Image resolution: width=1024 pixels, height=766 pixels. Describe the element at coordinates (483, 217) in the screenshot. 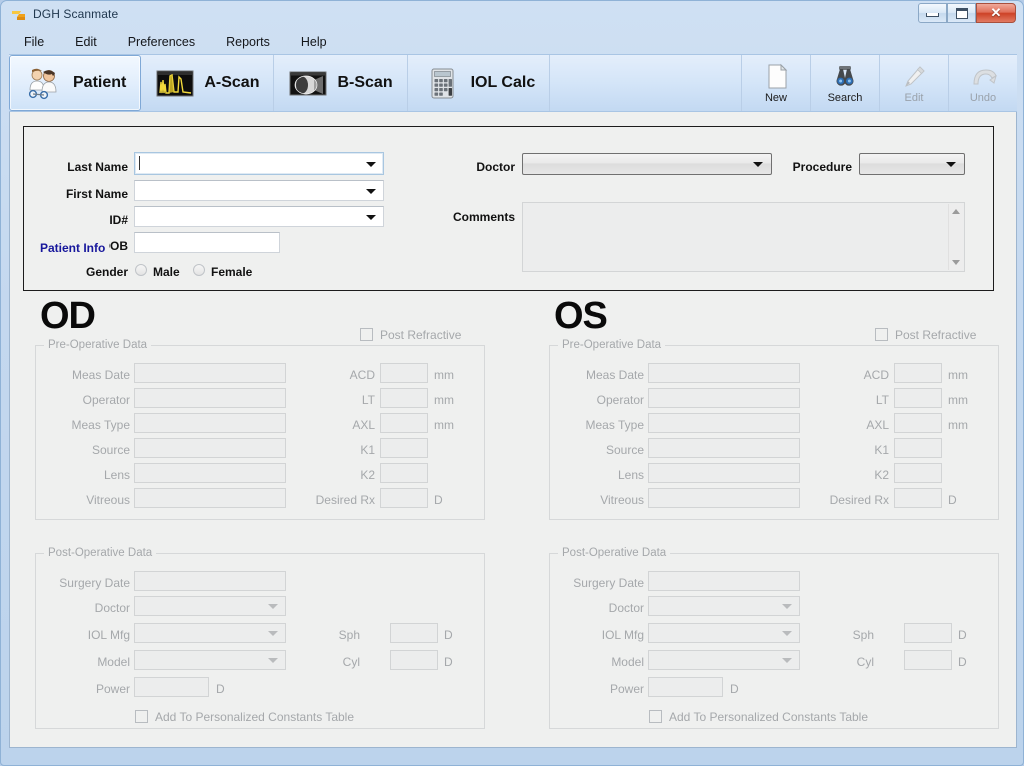

I see `label-comments: Comments` at that location.